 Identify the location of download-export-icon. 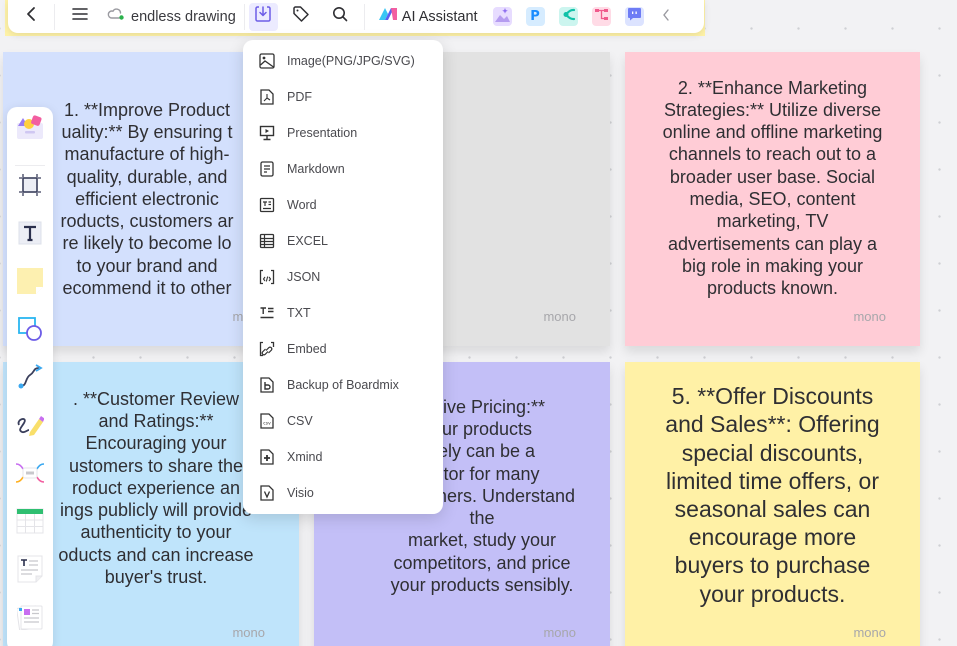
(263, 16).